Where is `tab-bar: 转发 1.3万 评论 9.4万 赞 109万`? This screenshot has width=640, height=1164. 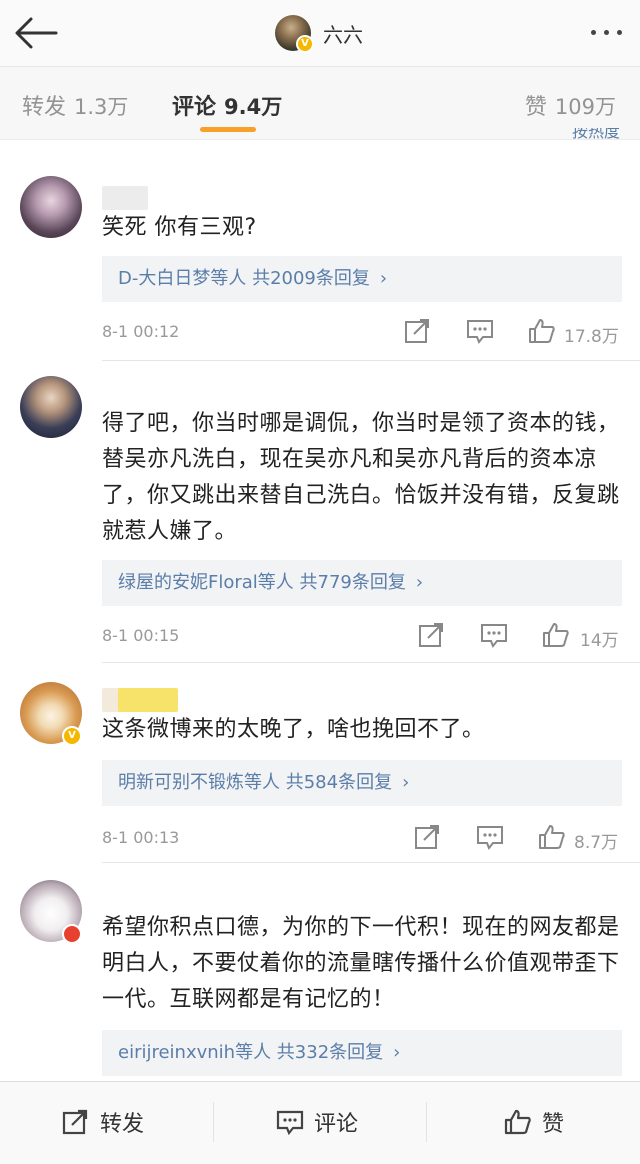 tab-bar: 转发 1.3万 评论 9.4万 赞 109万 is located at coordinates (320, 103).